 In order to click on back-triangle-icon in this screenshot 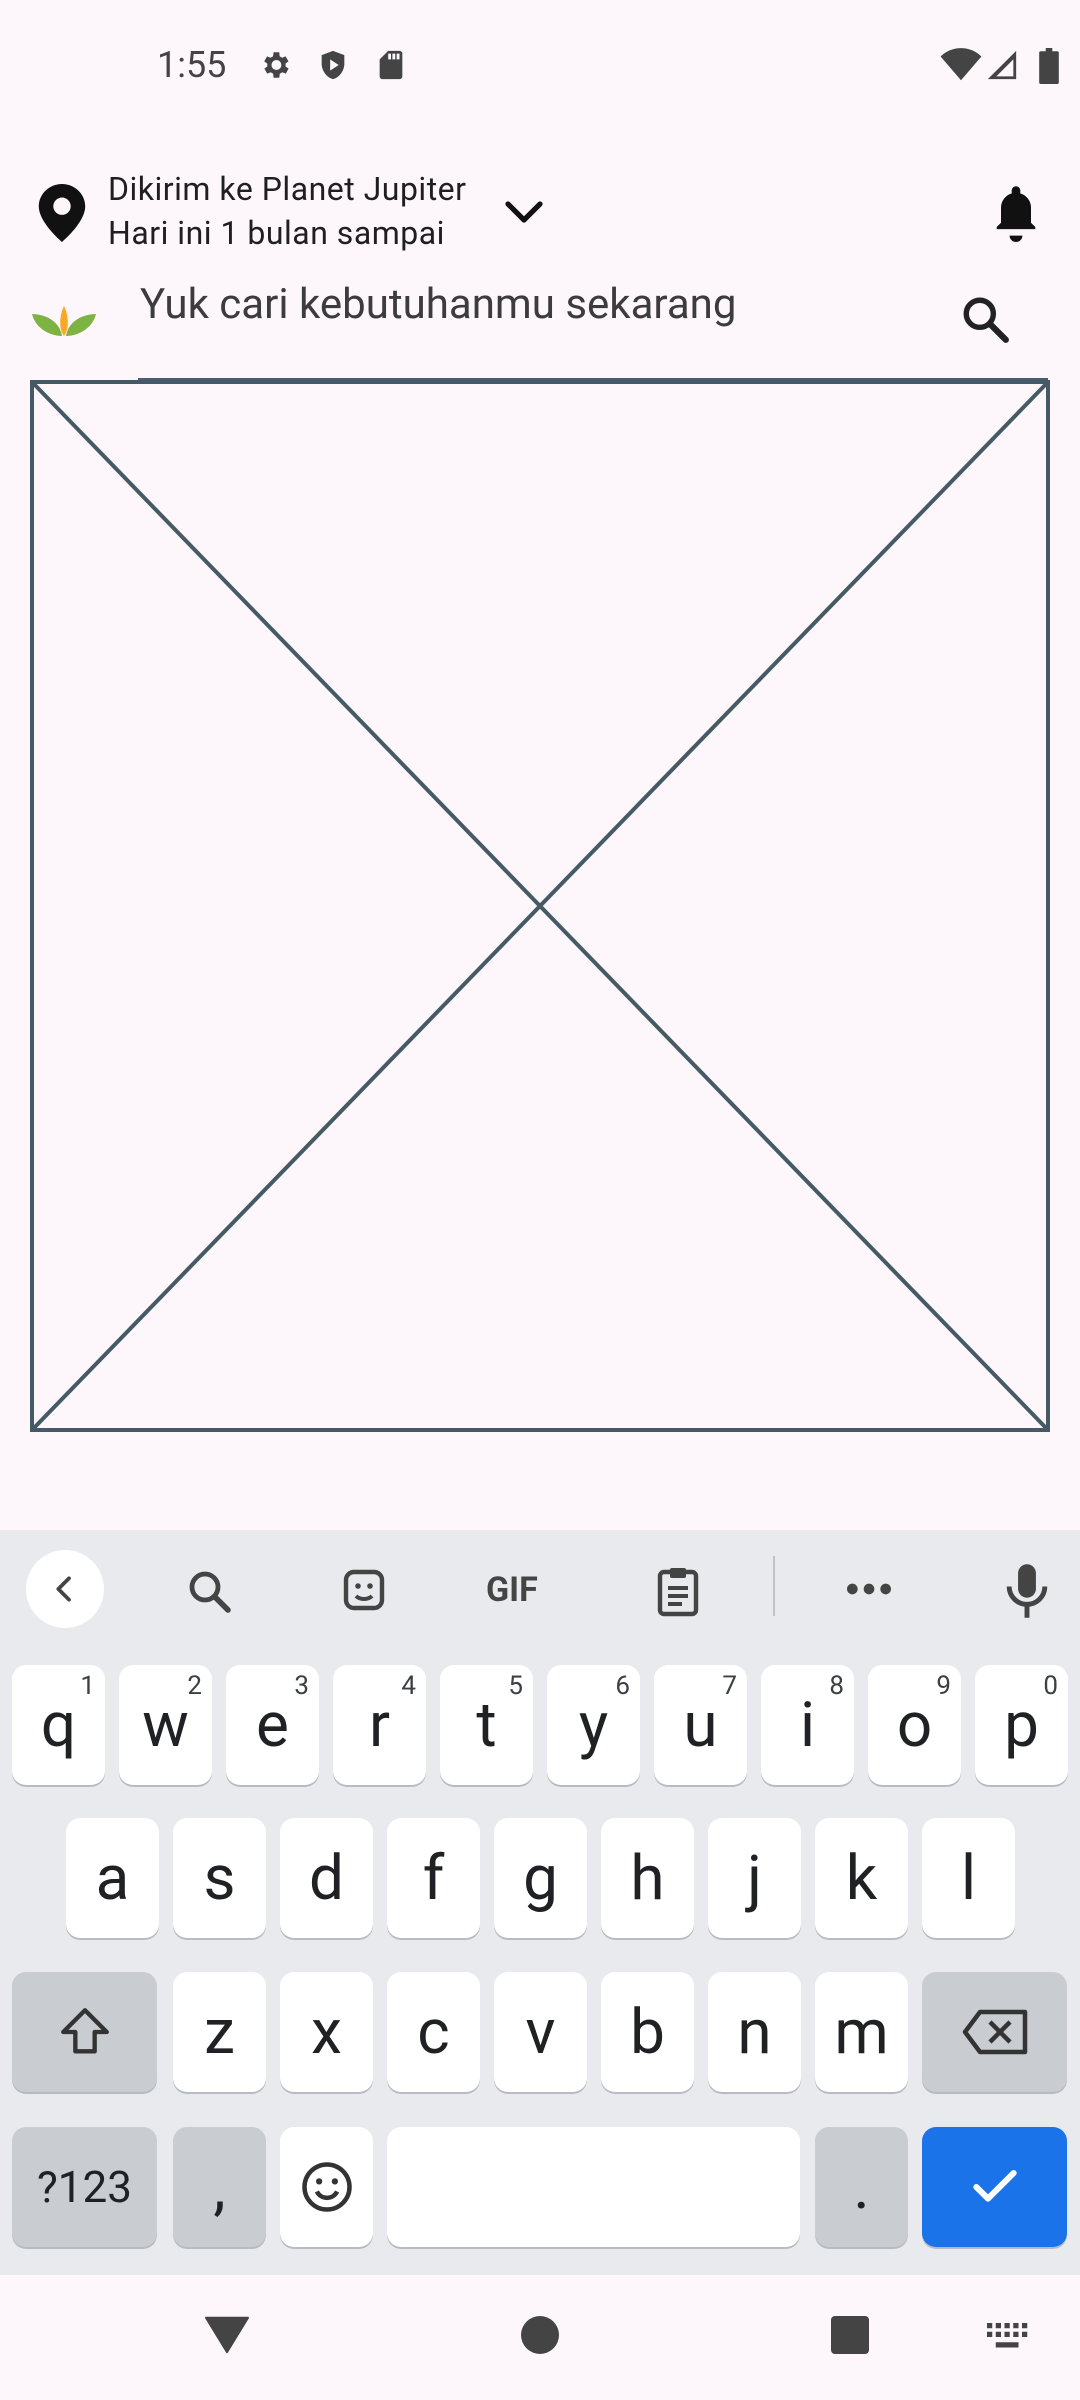, I will do `click(227, 2335)`.